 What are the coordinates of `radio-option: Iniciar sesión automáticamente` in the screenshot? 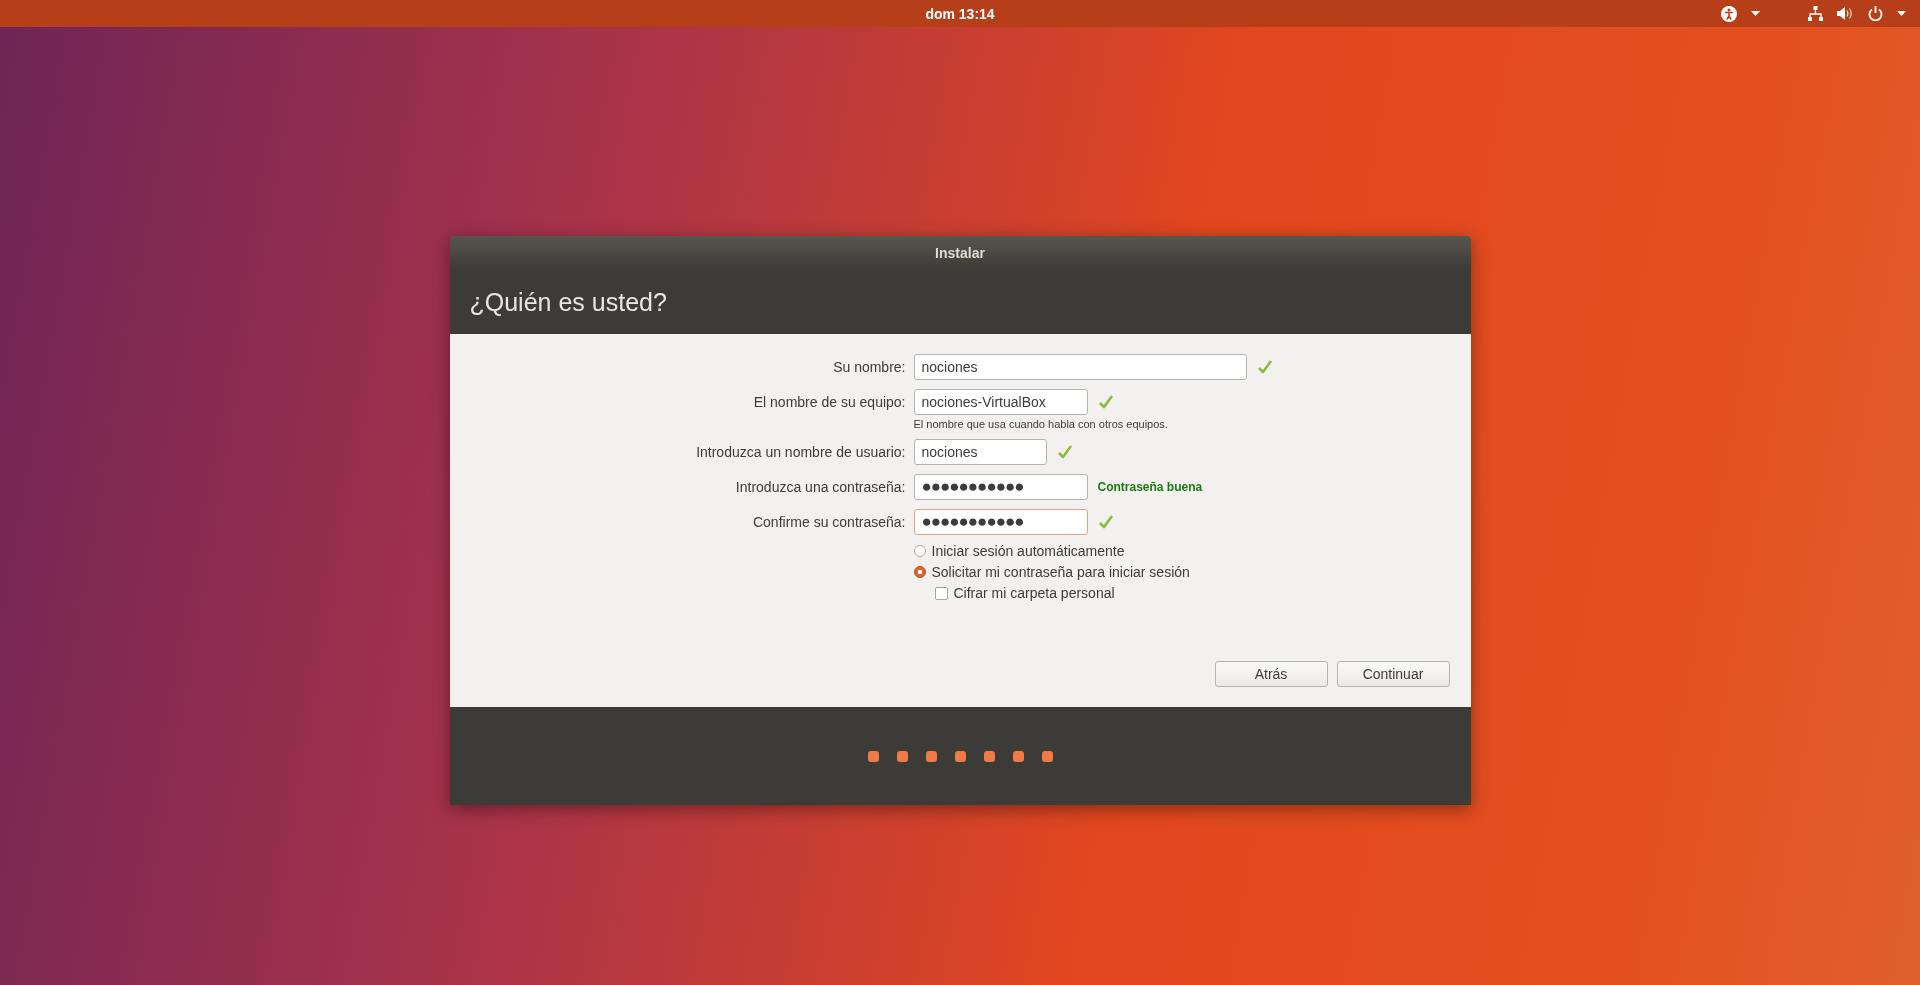 It's located at (1182, 551).